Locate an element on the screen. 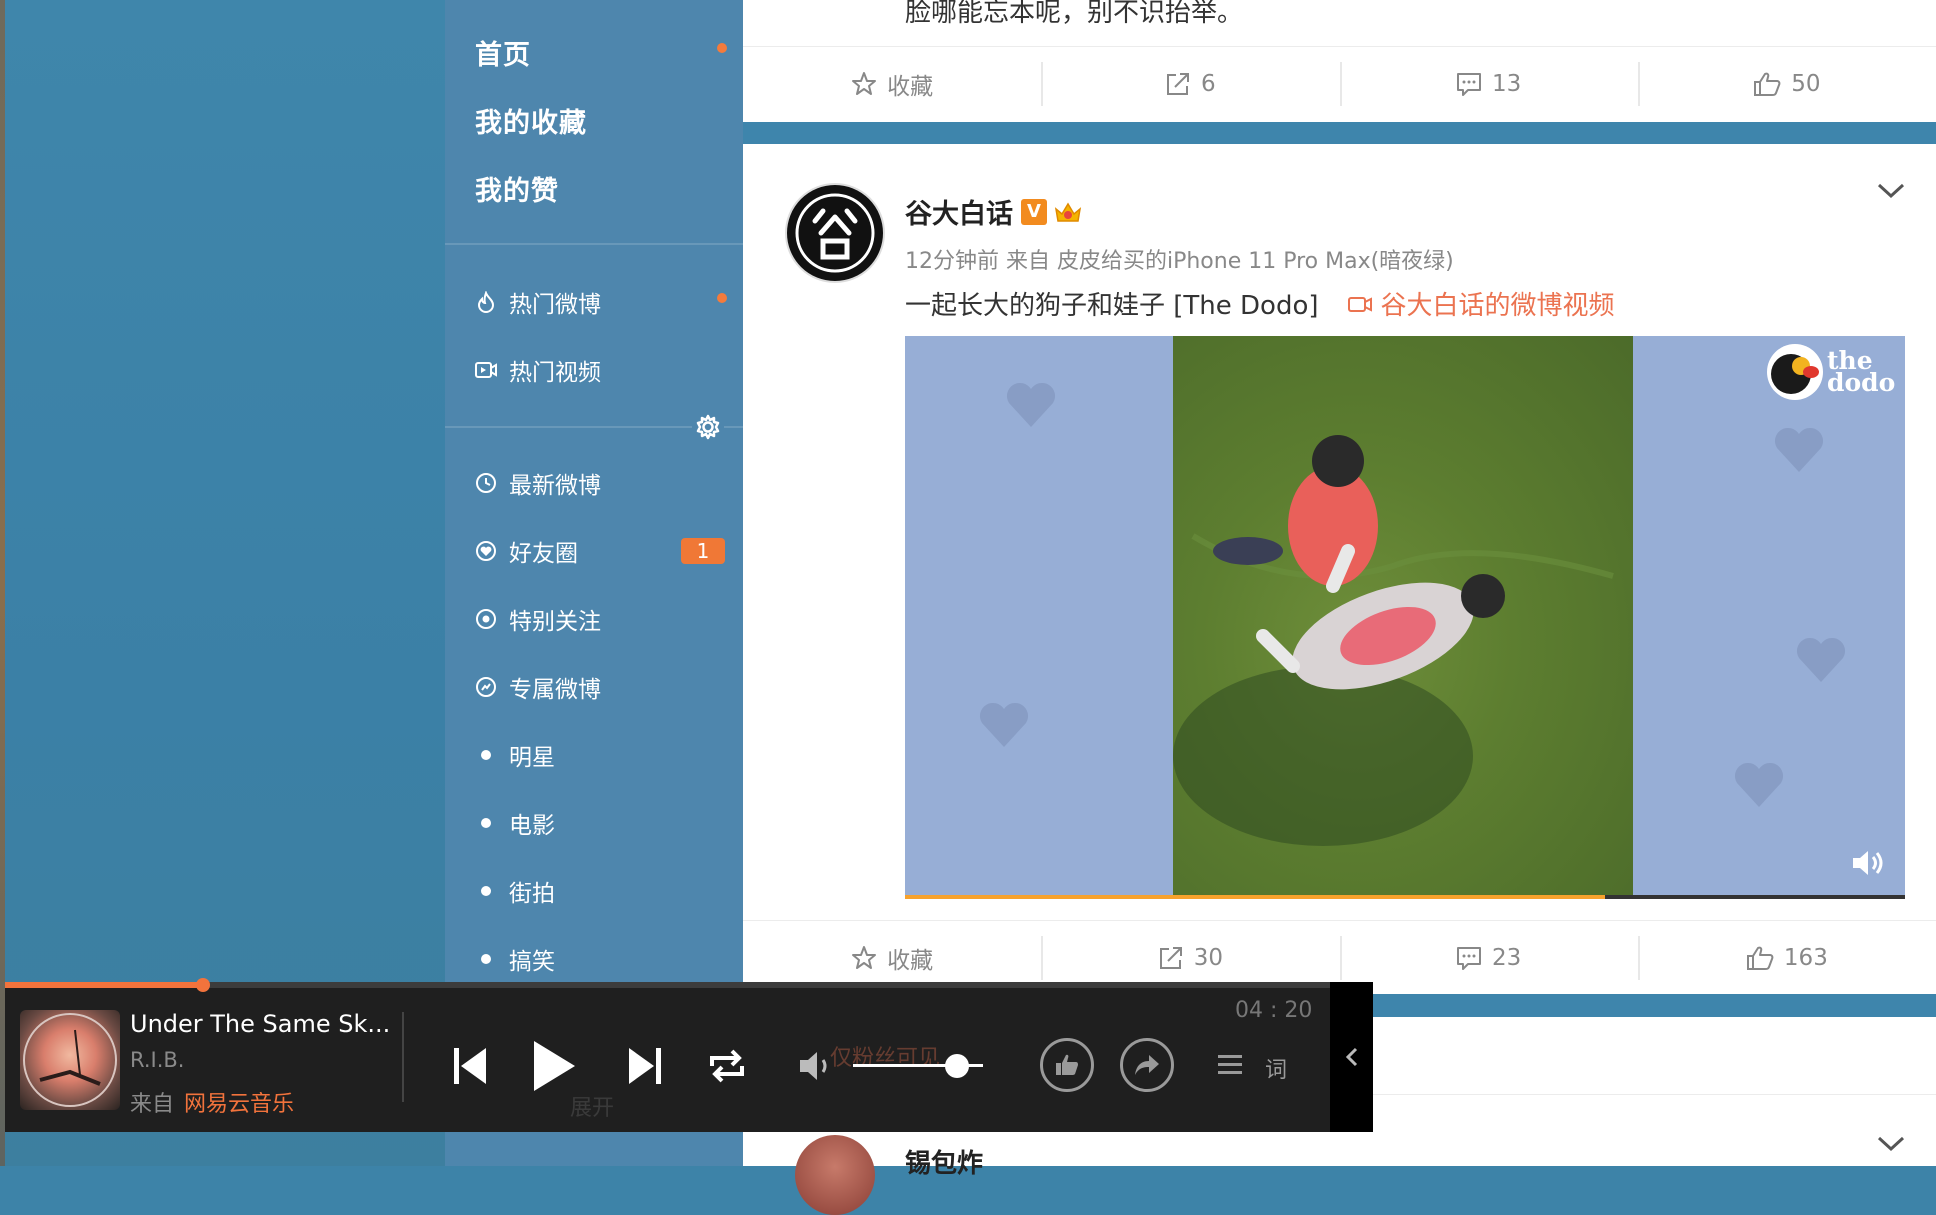 This screenshot has height=1215, width=1936. song-progress-fill is located at coordinates (104, 985).